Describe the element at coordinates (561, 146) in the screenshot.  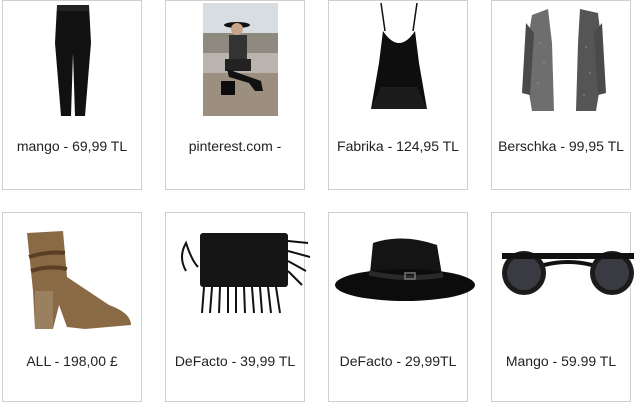
I see `product-label: Berschka - 99,95 TL` at that location.